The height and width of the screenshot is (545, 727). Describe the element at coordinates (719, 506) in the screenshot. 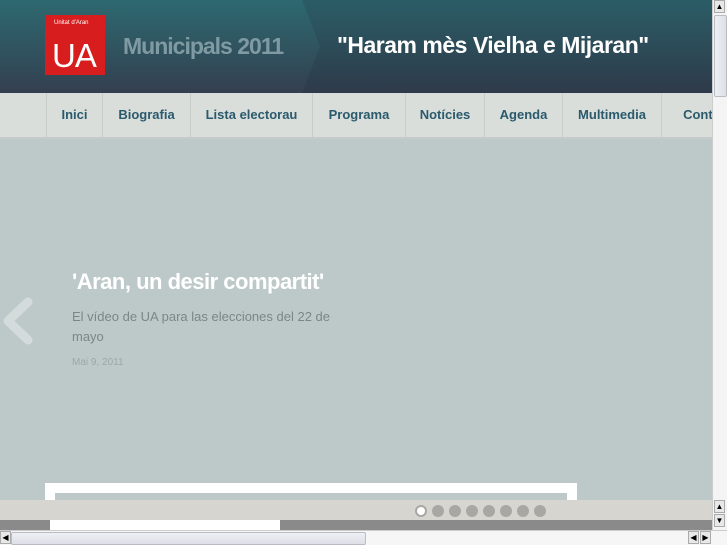

I see `scroll-up-button-2: ▲` at that location.